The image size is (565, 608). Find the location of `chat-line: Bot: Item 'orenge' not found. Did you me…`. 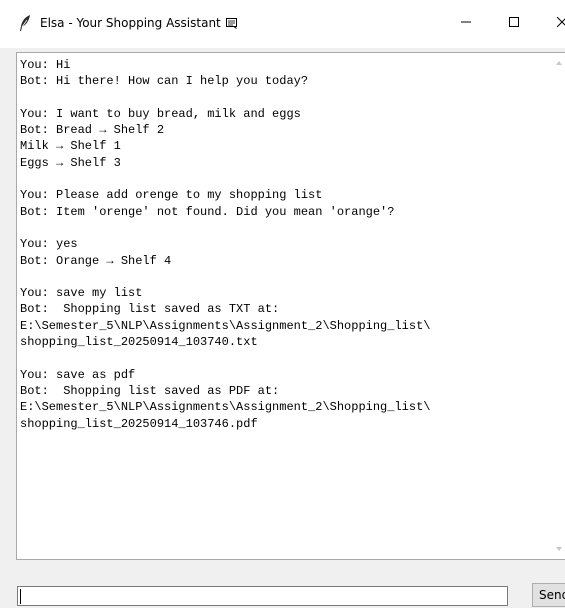

chat-line: Bot: Item 'orenge' not found. Did you me… is located at coordinates (207, 211).